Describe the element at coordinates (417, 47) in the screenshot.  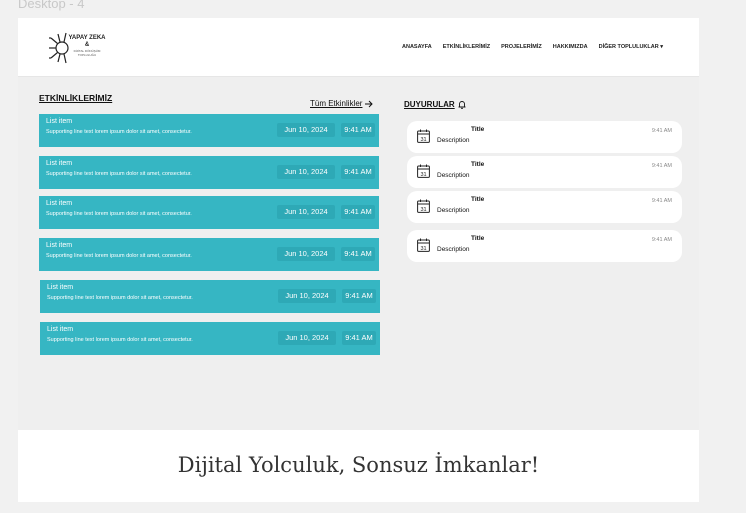
I see `nav-item-home: ANASAYFA` at that location.